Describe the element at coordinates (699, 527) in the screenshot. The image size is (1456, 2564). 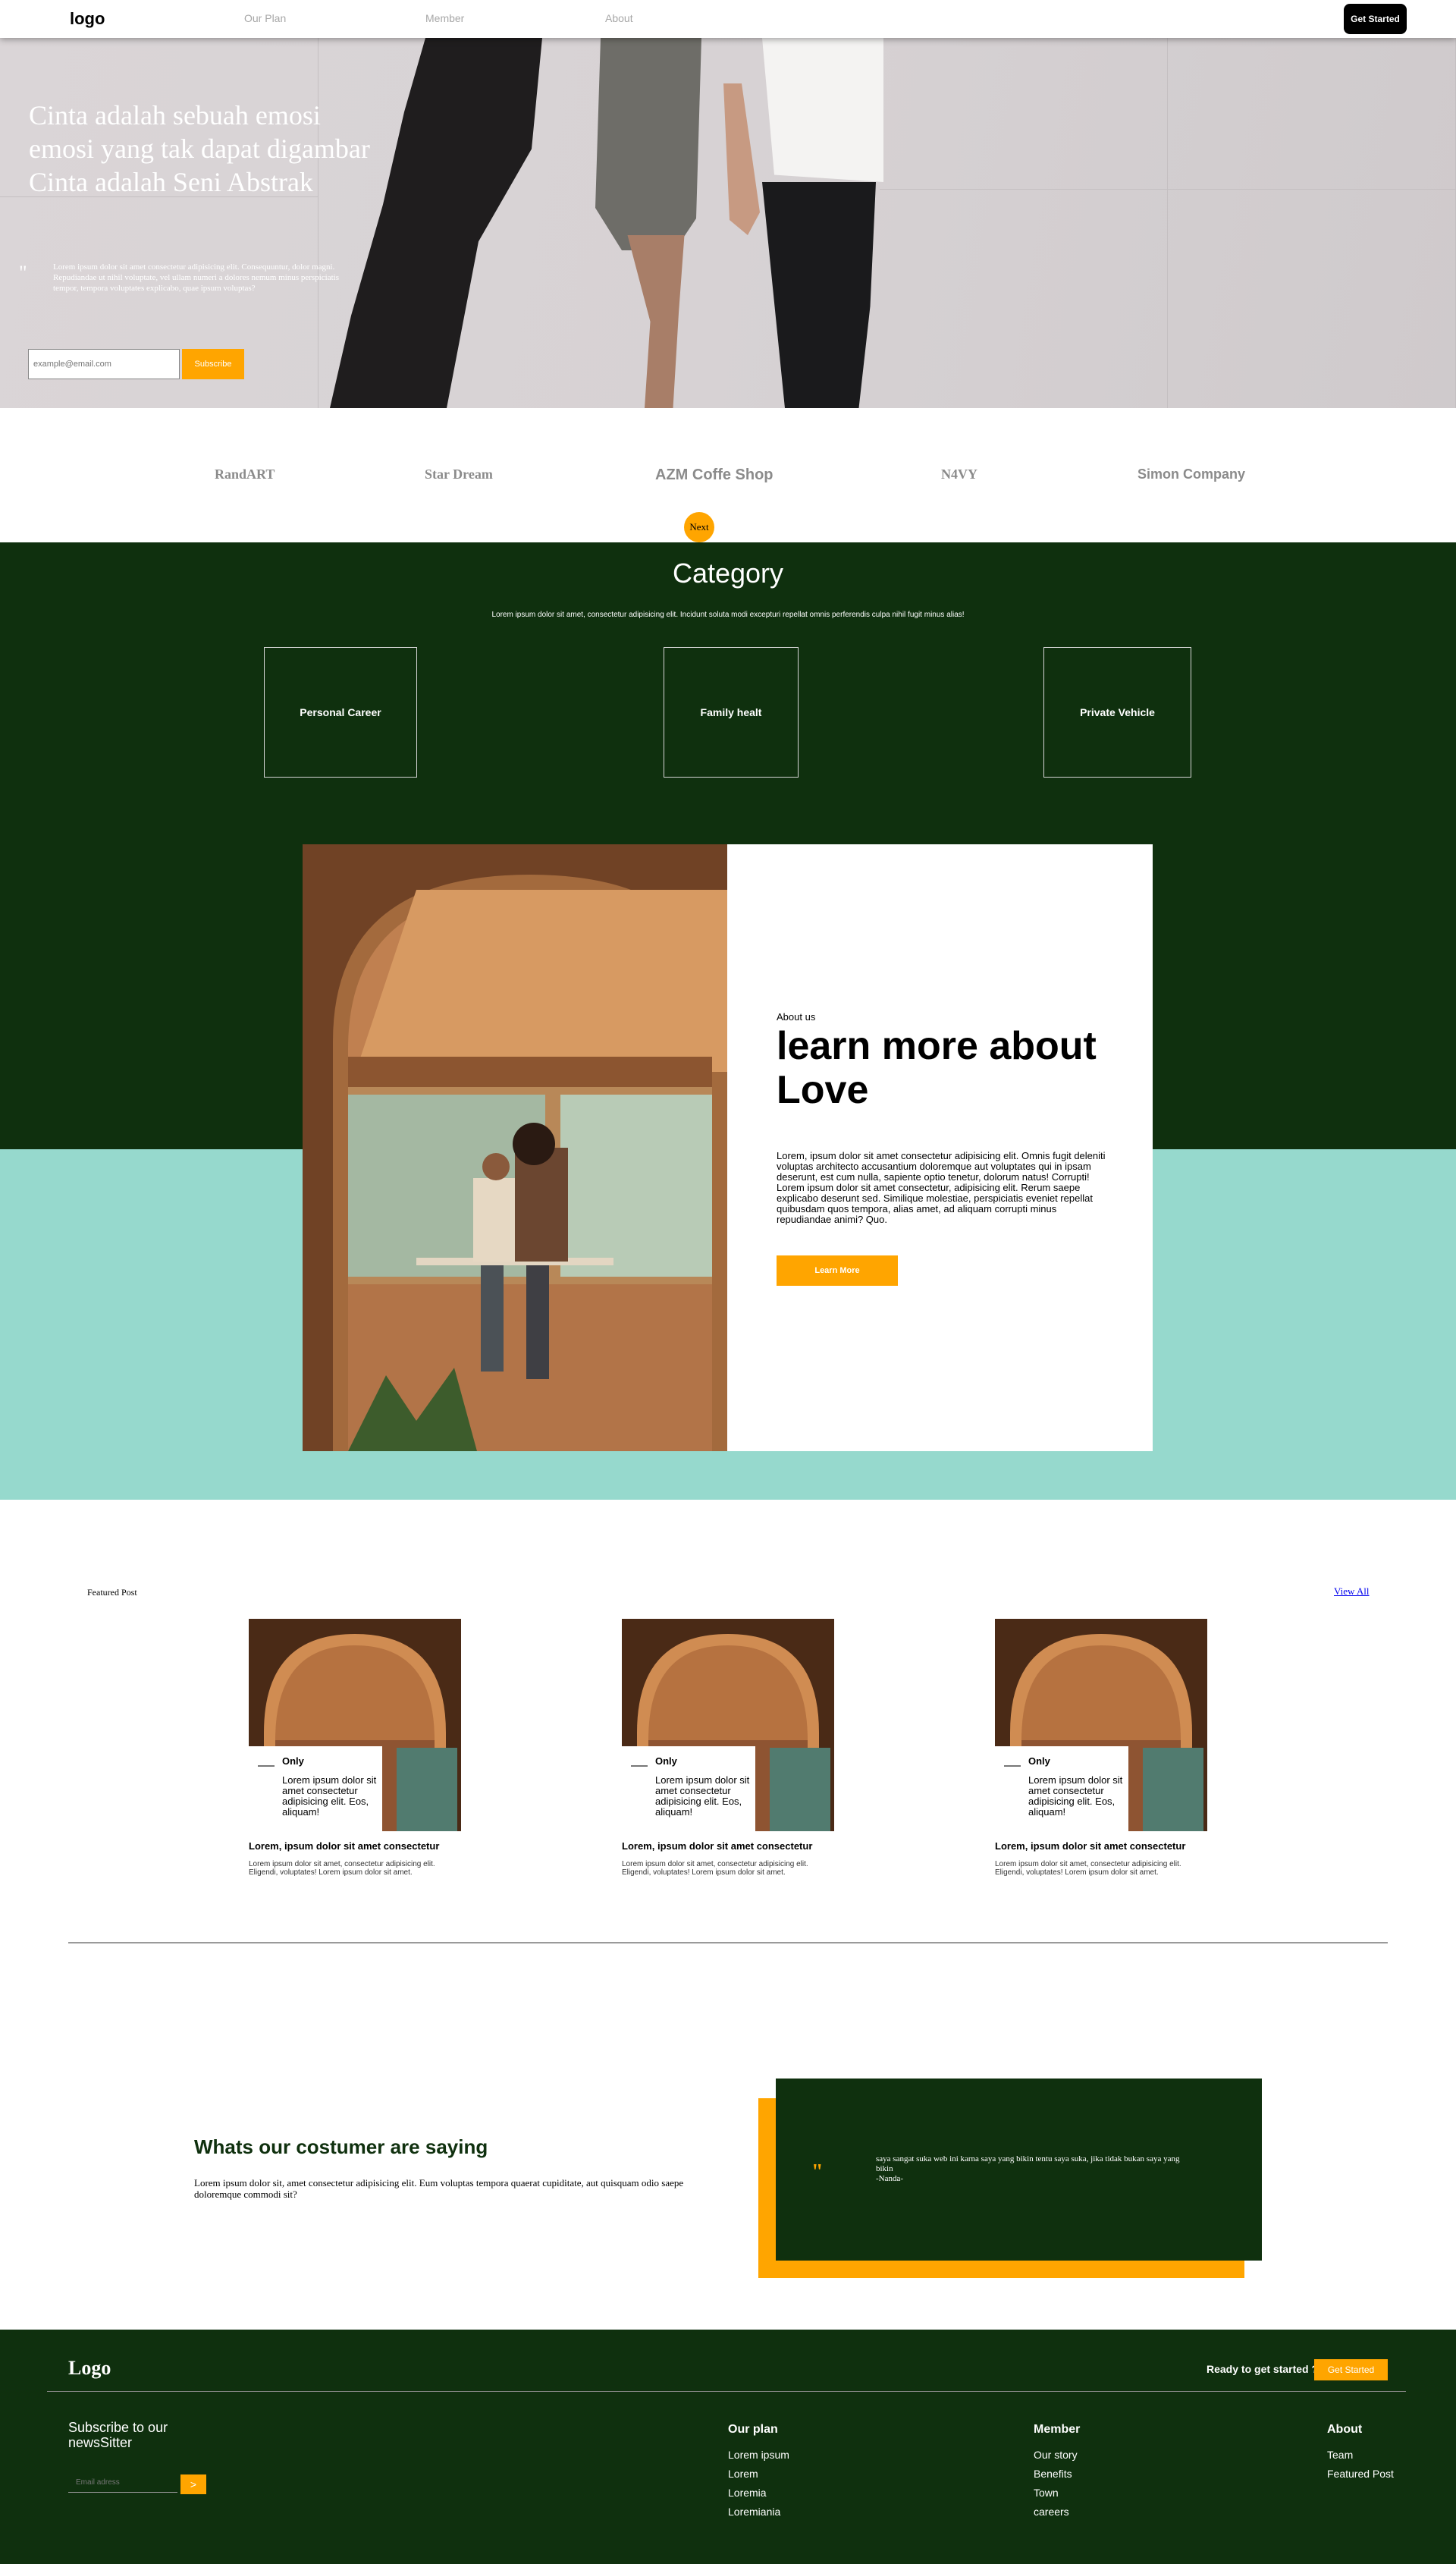
I see `next-button: Next` at that location.